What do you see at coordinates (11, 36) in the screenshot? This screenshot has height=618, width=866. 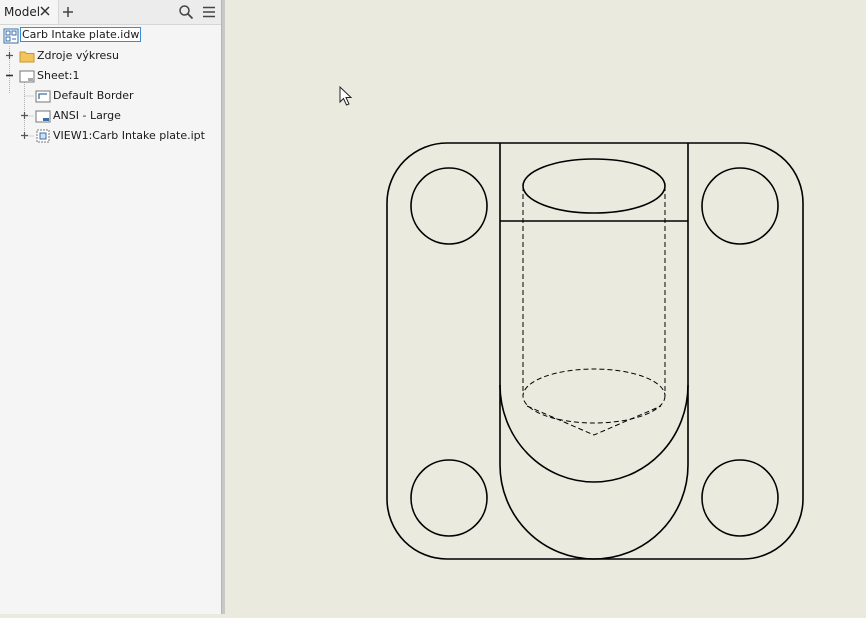 I see `drawing-document-icon` at bounding box center [11, 36].